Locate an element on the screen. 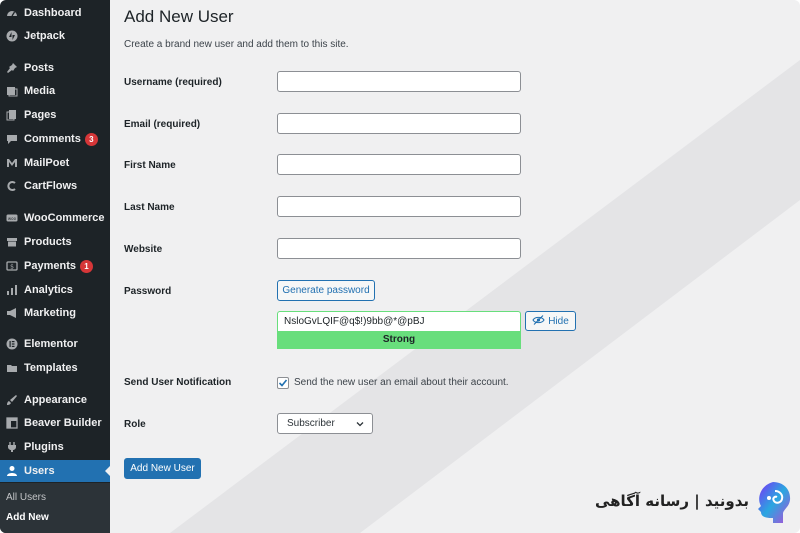  first-name-input is located at coordinates (399, 164).